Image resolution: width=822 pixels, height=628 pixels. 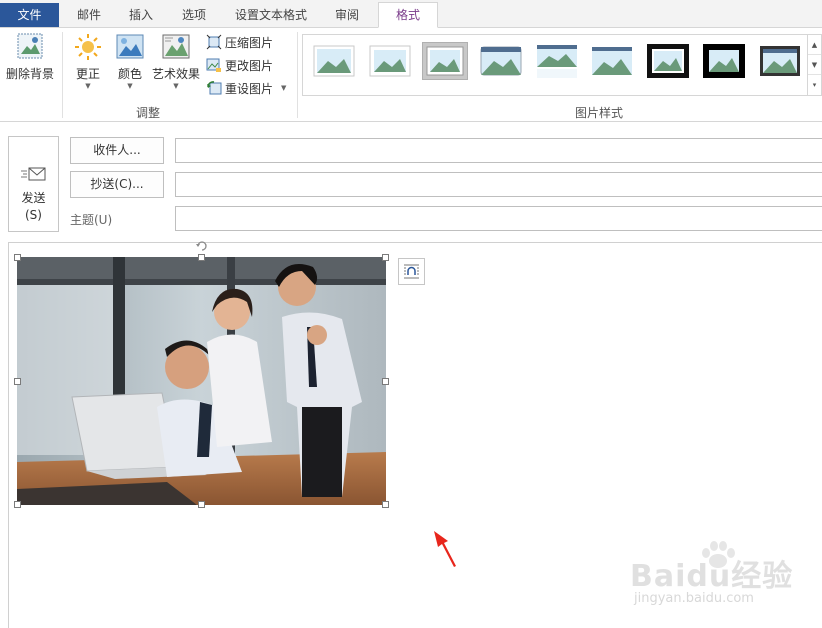 I want to click on adjust-group-label: 调整, so click(x=148, y=113).